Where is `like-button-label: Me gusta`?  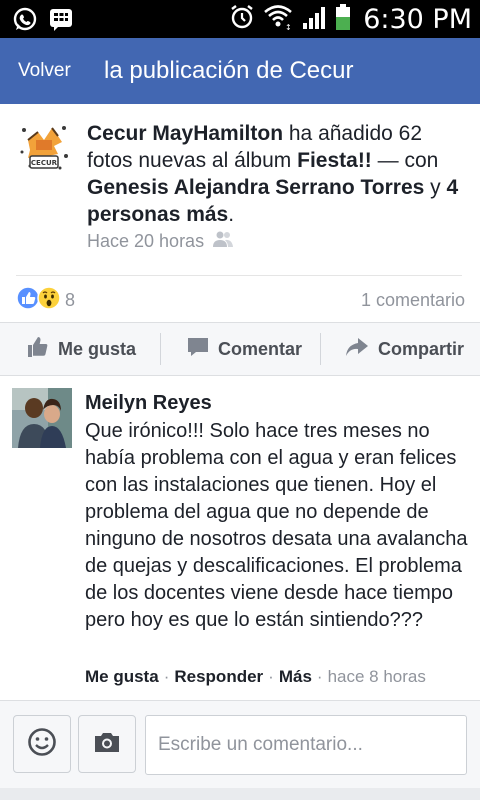 like-button-label: Me gusta is located at coordinates (97, 348).